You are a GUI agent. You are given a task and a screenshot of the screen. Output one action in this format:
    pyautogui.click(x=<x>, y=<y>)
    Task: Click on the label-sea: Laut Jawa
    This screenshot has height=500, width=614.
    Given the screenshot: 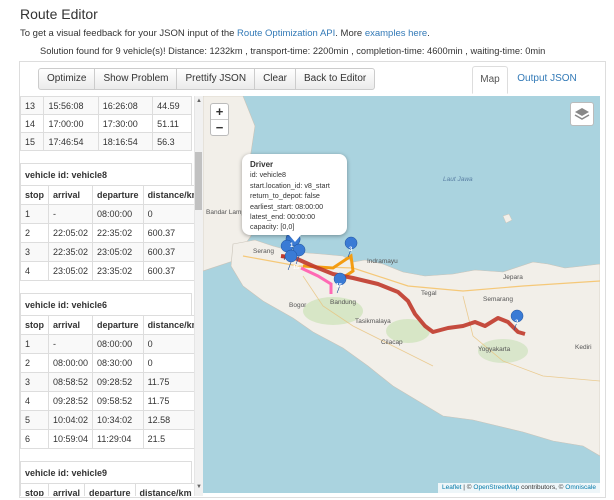 What is the action you would take?
    pyautogui.click(x=458, y=179)
    